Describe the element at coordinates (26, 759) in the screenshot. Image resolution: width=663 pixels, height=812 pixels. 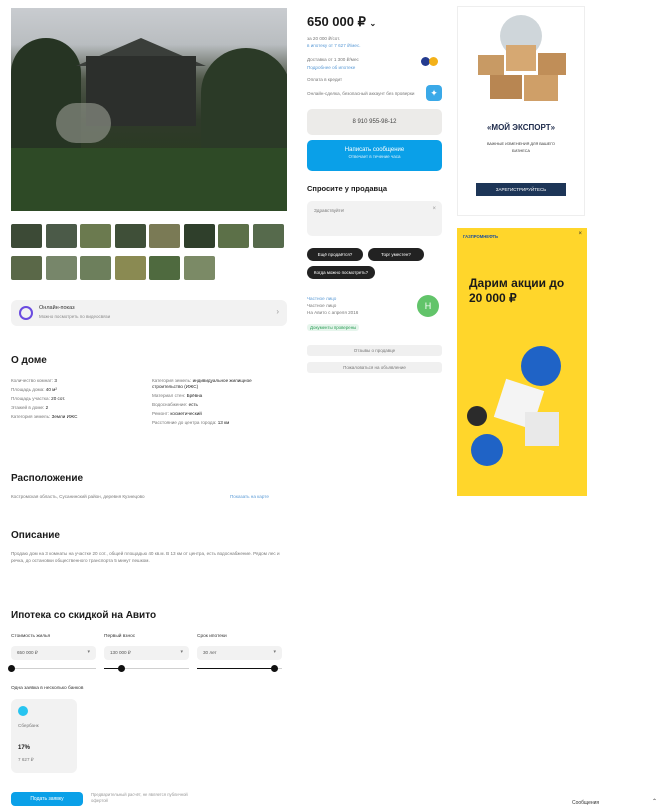
I see `bank-payment: 7 627 ₽` at that location.